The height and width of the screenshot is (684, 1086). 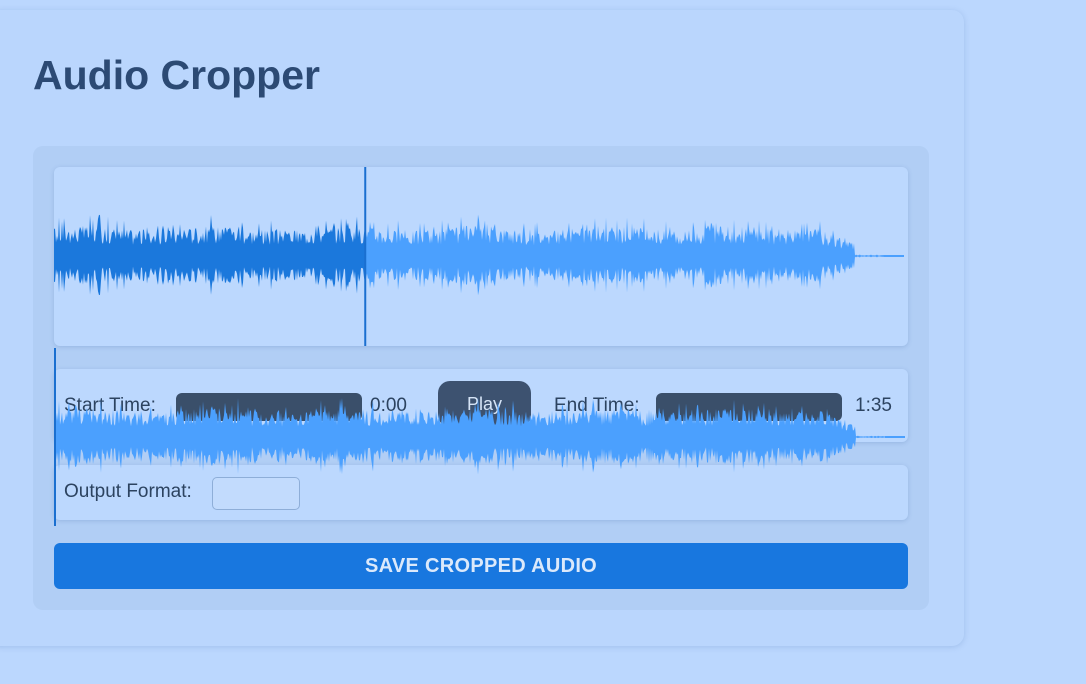 I want to click on output-format-select, so click(x=256, y=493).